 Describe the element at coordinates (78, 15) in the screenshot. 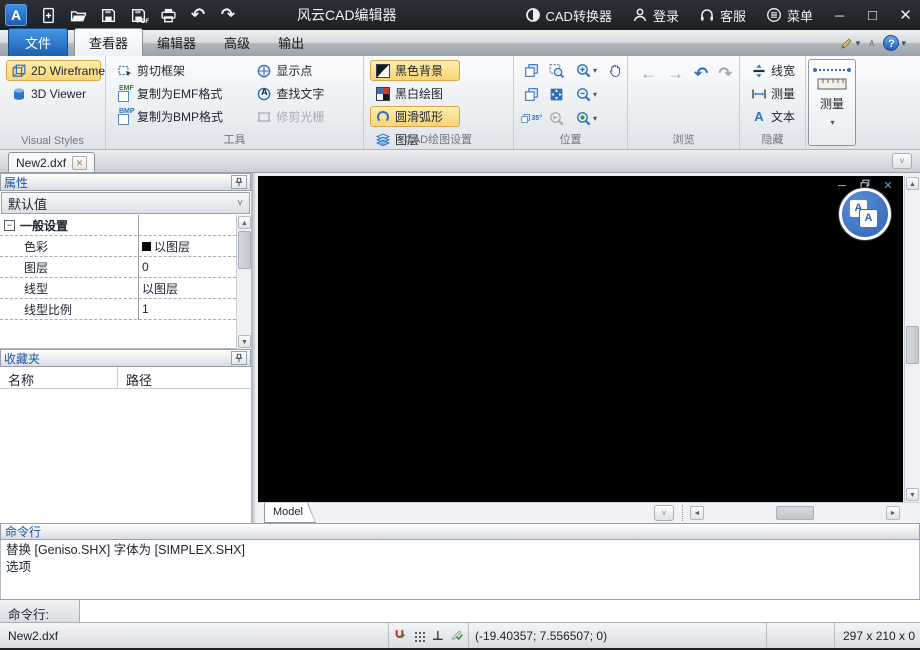

I see `open-file-button` at that location.